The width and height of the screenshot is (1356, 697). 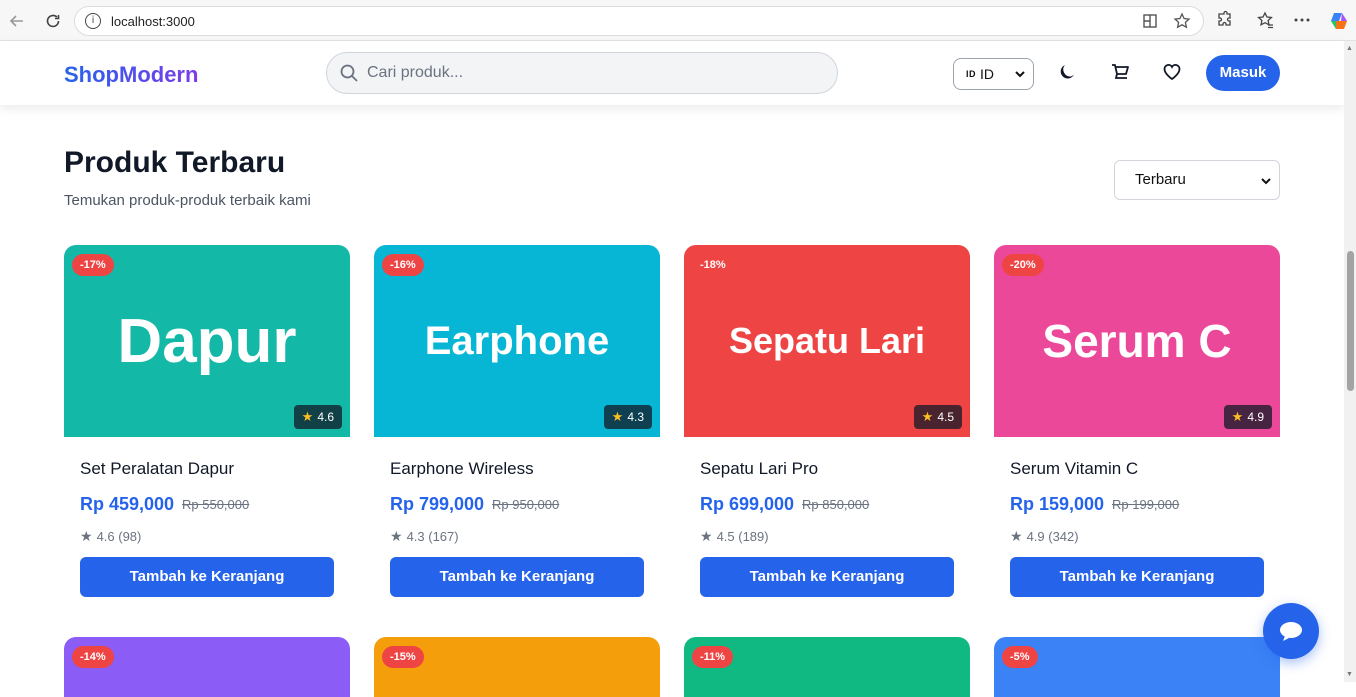 What do you see at coordinates (437, 504) in the screenshot?
I see `product-price: Rp 799,000` at bounding box center [437, 504].